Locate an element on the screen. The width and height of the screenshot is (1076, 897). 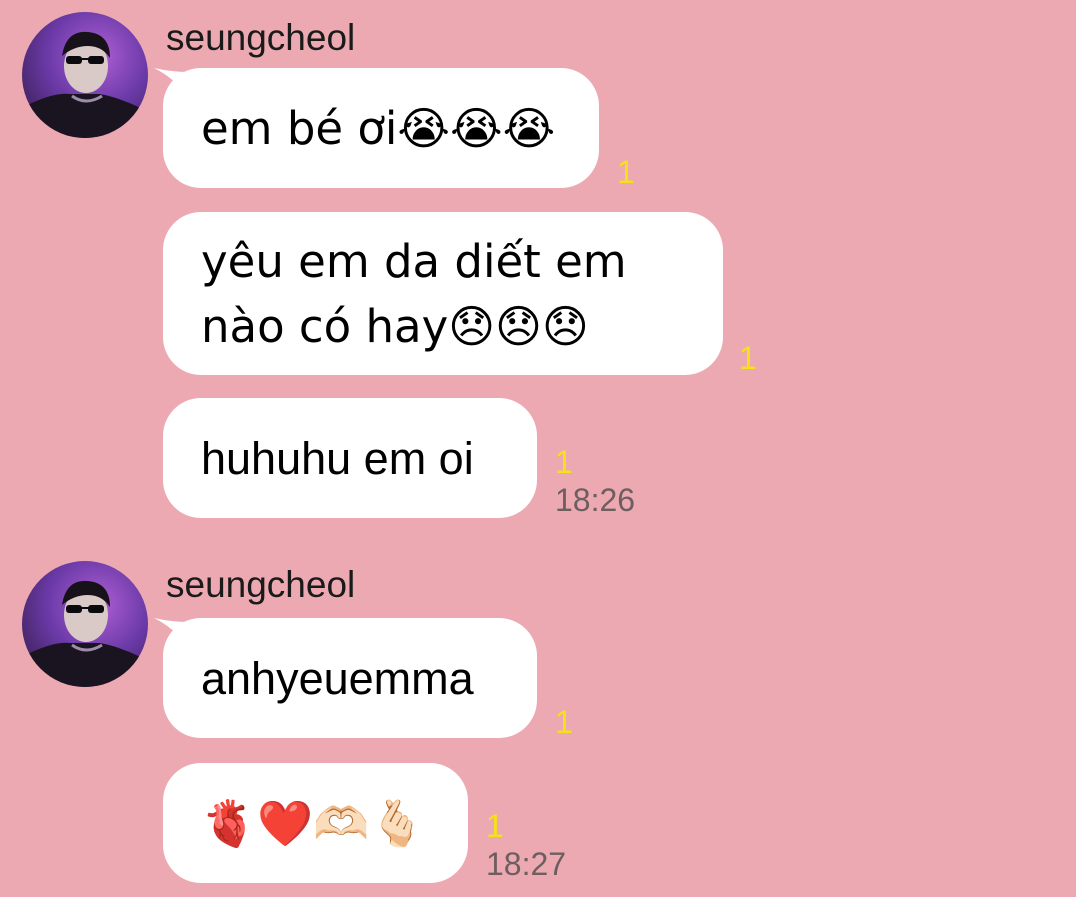
message-bubble: 🫀❤️🫶🏻🫰🏻 is located at coordinates (315, 823).